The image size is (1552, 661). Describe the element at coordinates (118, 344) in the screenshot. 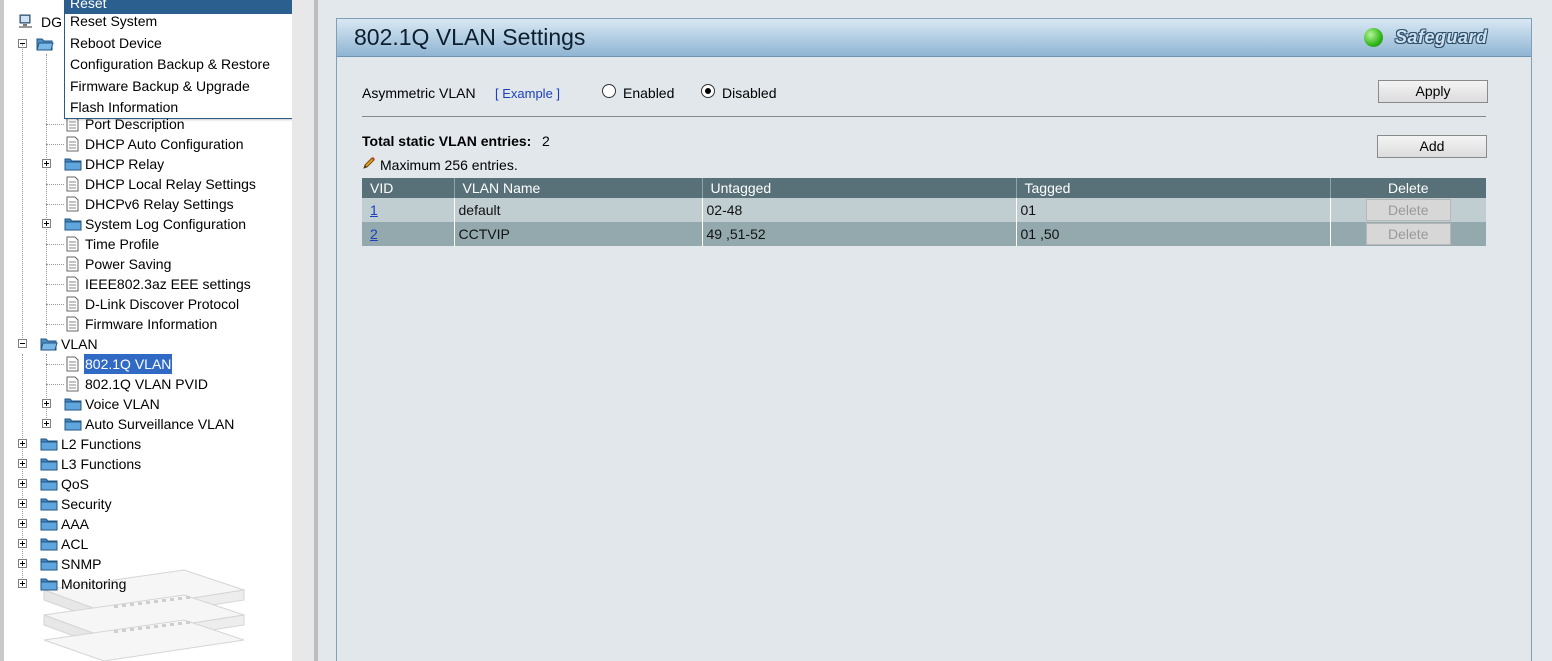

I see `tree-folder-vlan: VLAN` at that location.